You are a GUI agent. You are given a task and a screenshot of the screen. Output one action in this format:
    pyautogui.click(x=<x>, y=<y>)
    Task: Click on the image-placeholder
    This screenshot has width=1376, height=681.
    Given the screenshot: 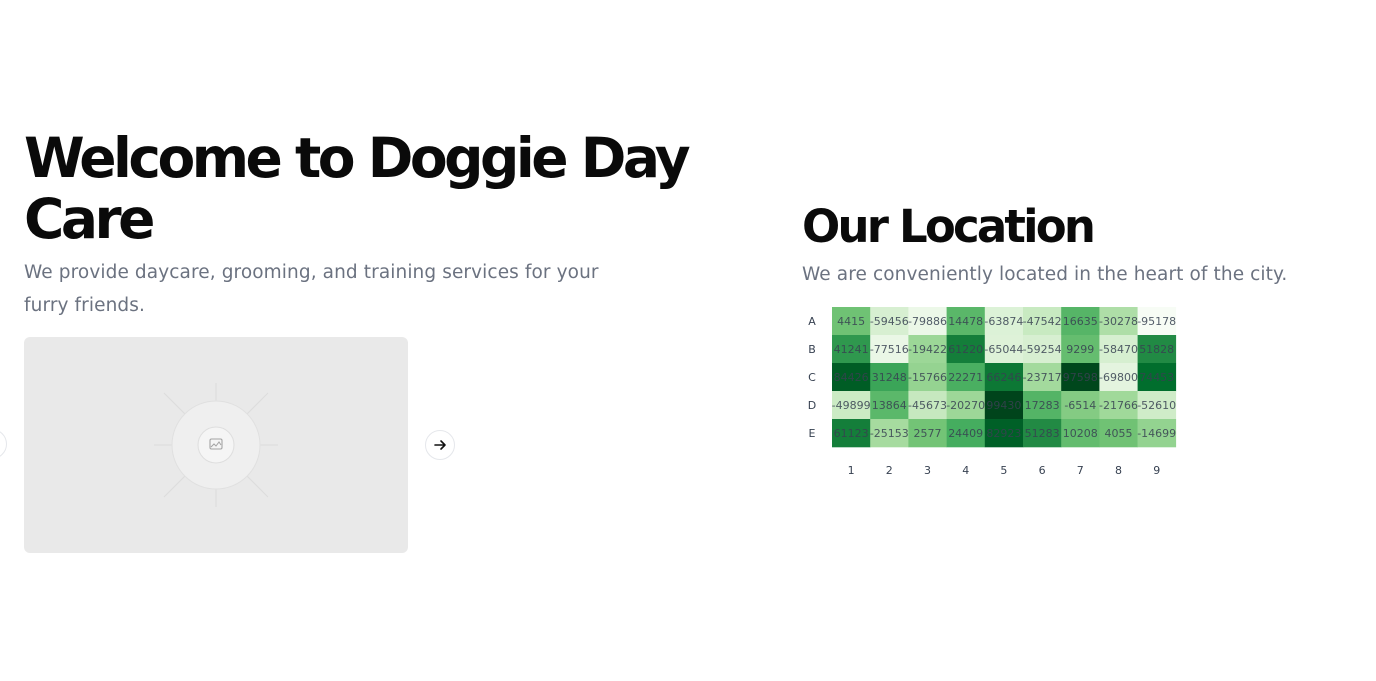 What is the action you would take?
    pyautogui.click(x=216, y=445)
    